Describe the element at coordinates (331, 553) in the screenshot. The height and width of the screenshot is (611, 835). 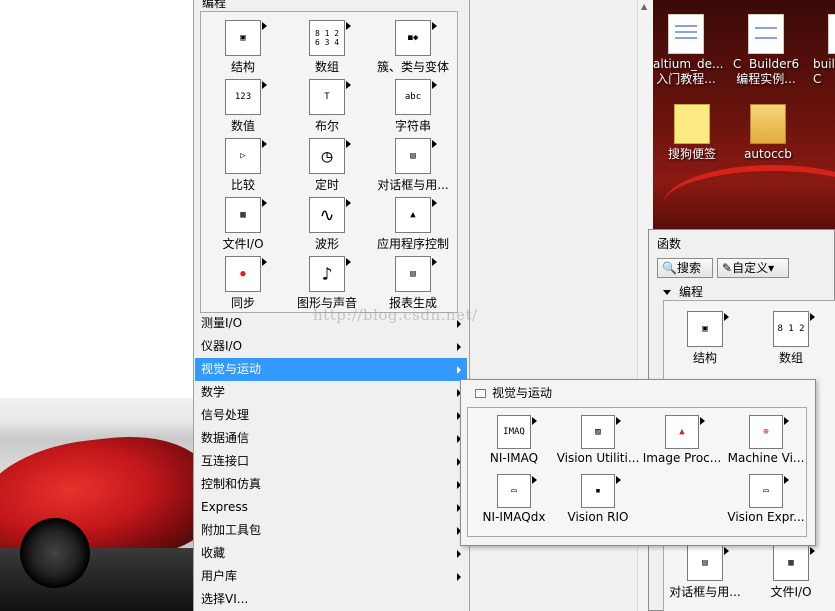
I see `menu-item-favorites: 收藏` at that location.